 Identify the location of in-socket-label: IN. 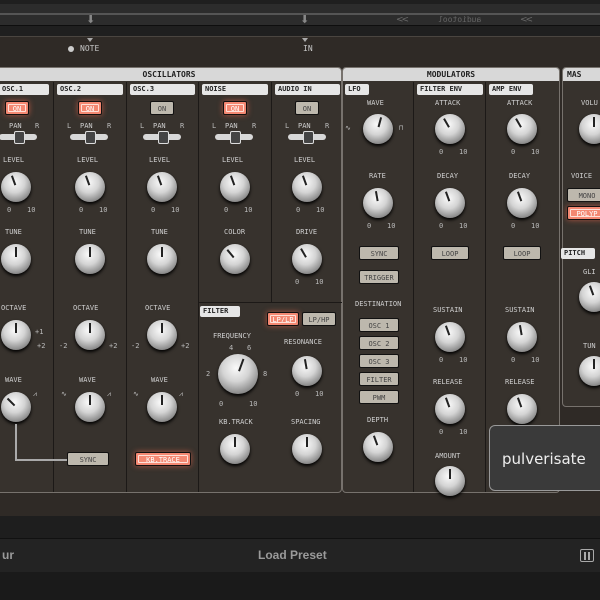
(308, 48).